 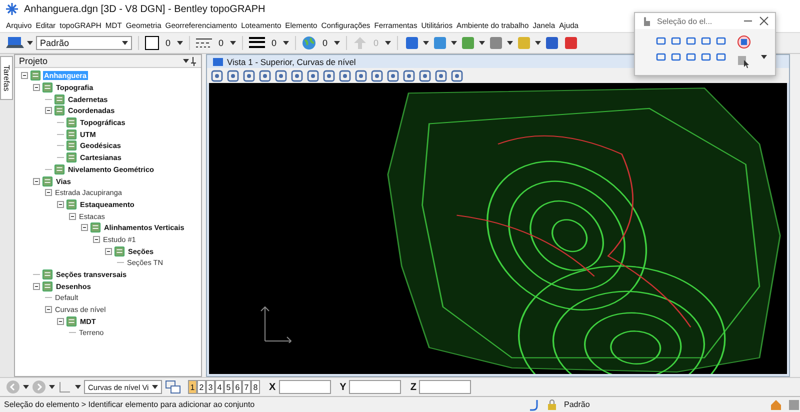 What do you see at coordinates (192, 387) in the screenshot?
I see `view-number-button: 1` at bounding box center [192, 387].